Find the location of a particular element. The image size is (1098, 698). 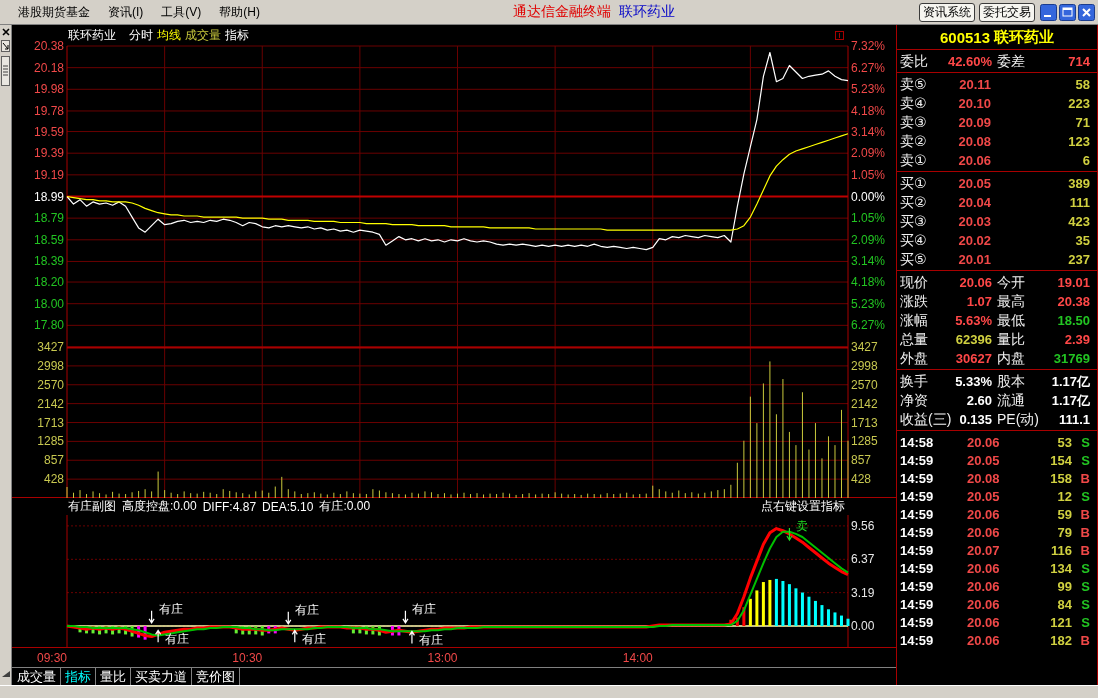

quote-value: 1.07 is located at coordinates (979, 301).